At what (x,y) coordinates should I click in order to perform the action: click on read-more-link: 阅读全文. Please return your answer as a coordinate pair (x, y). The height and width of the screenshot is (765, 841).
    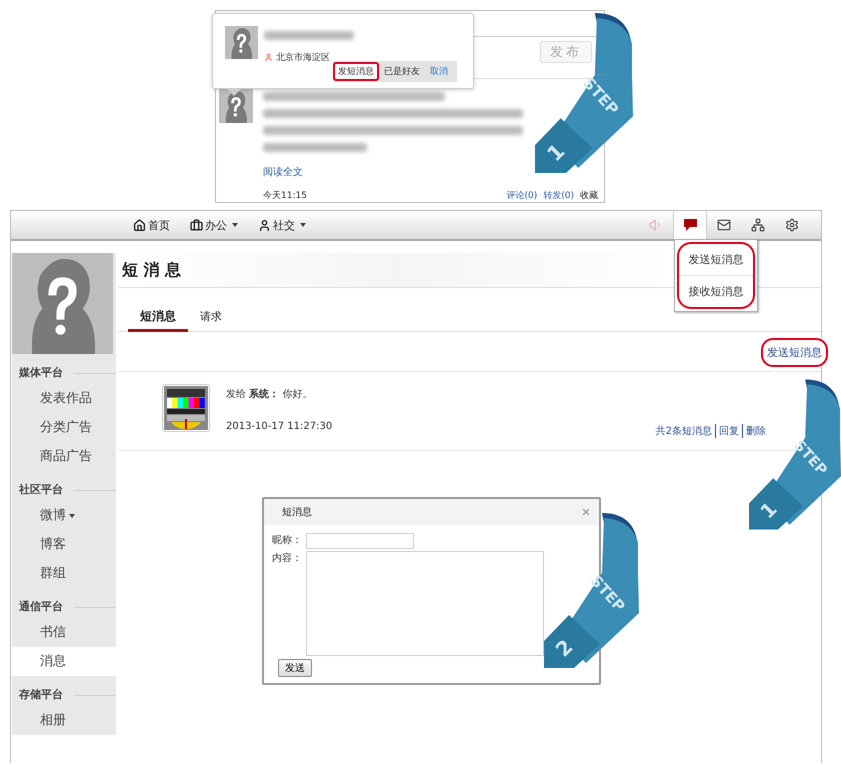
    Looking at the image, I should click on (431, 172).